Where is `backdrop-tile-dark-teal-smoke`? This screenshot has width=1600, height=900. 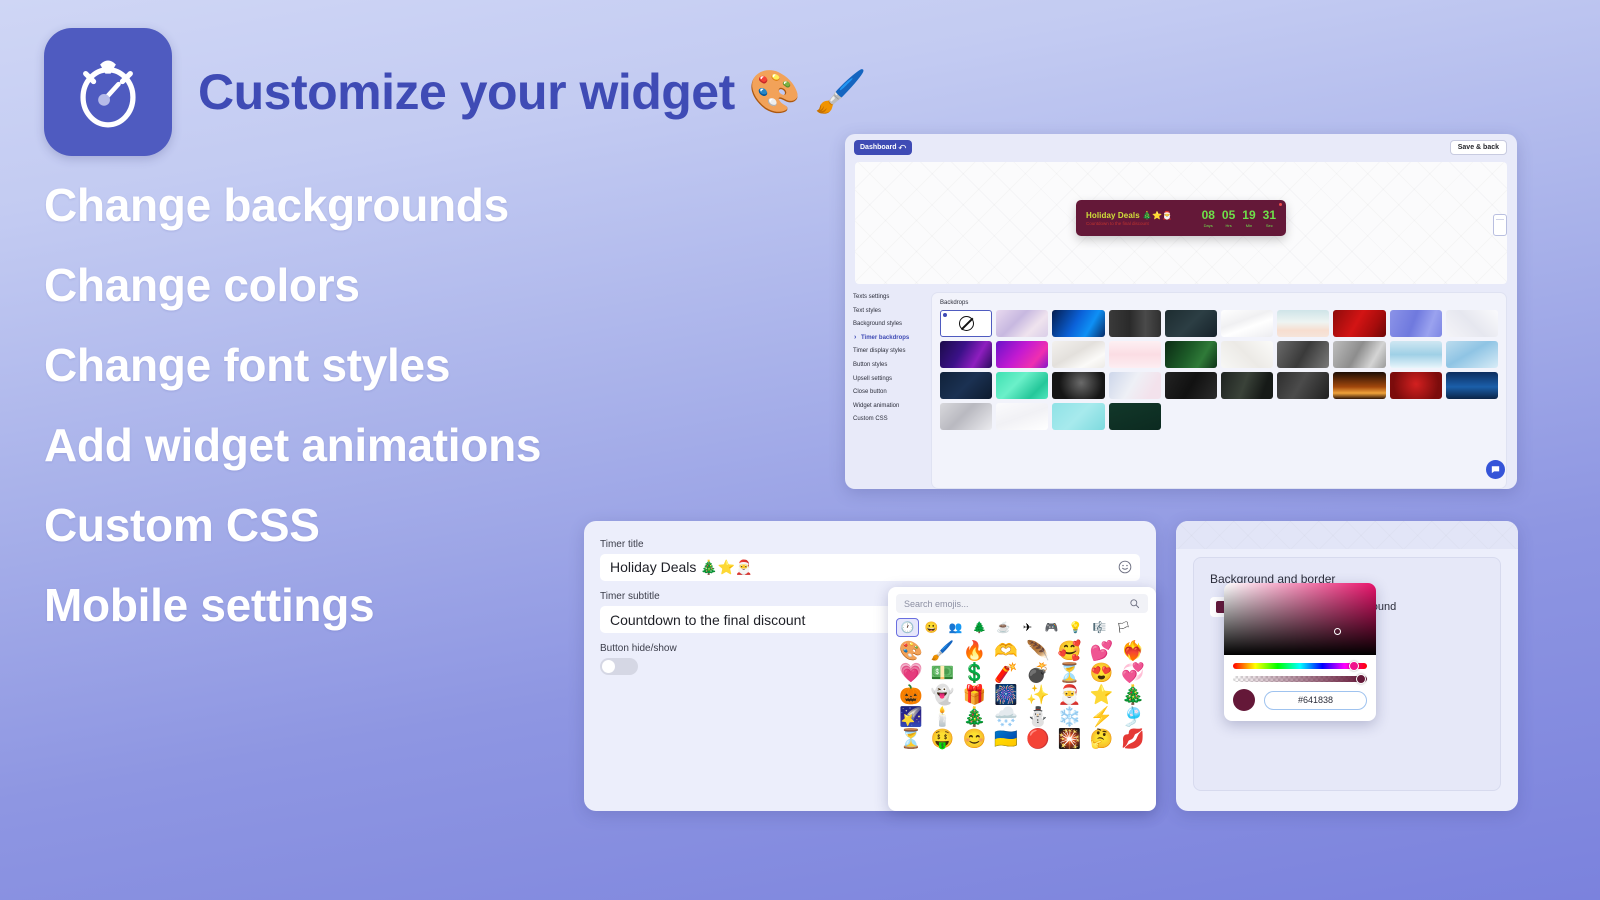
backdrop-tile-dark-teal-smoke is located at coordinates (1190, 323).